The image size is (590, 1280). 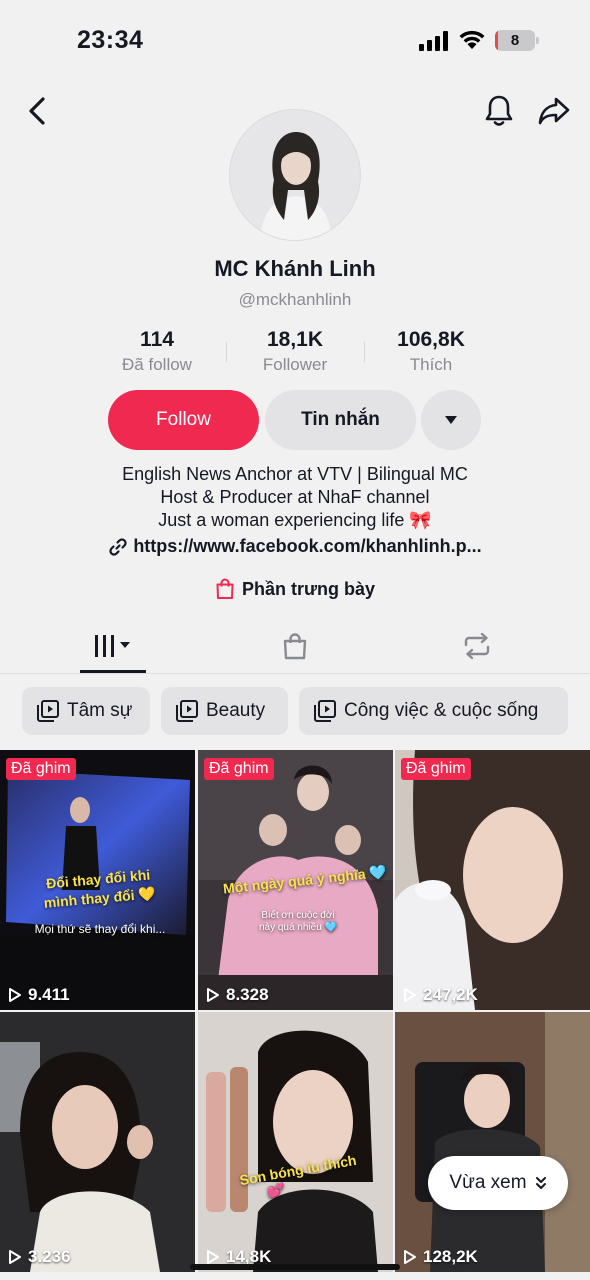 What do you see at coordinates (472, 39) in the screenshot?
I see `wifi-icon` at bounding box center [472, 39].